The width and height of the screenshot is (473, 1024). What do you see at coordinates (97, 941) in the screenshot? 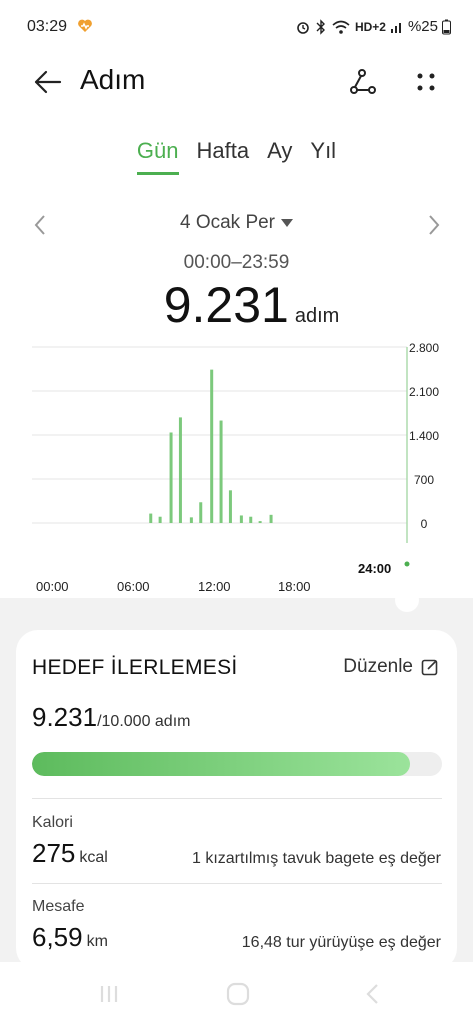
I see `distance-unit: km` at bounding box center [97, 941].